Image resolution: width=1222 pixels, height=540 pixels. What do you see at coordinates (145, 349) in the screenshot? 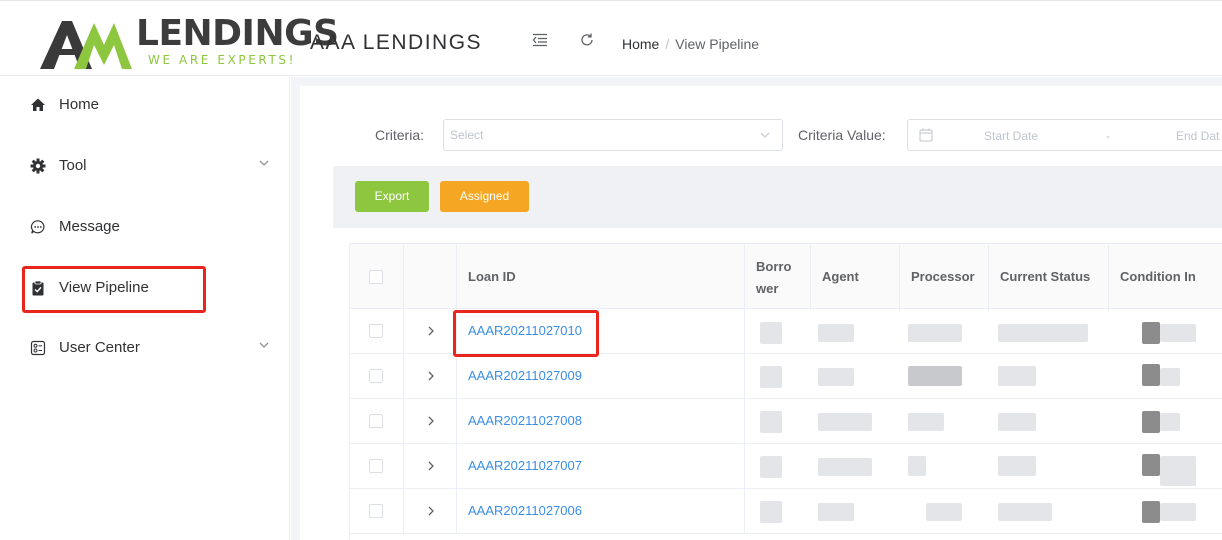
I see `sidebar-item-user-center: User Center` at bounding box center [145, 349].